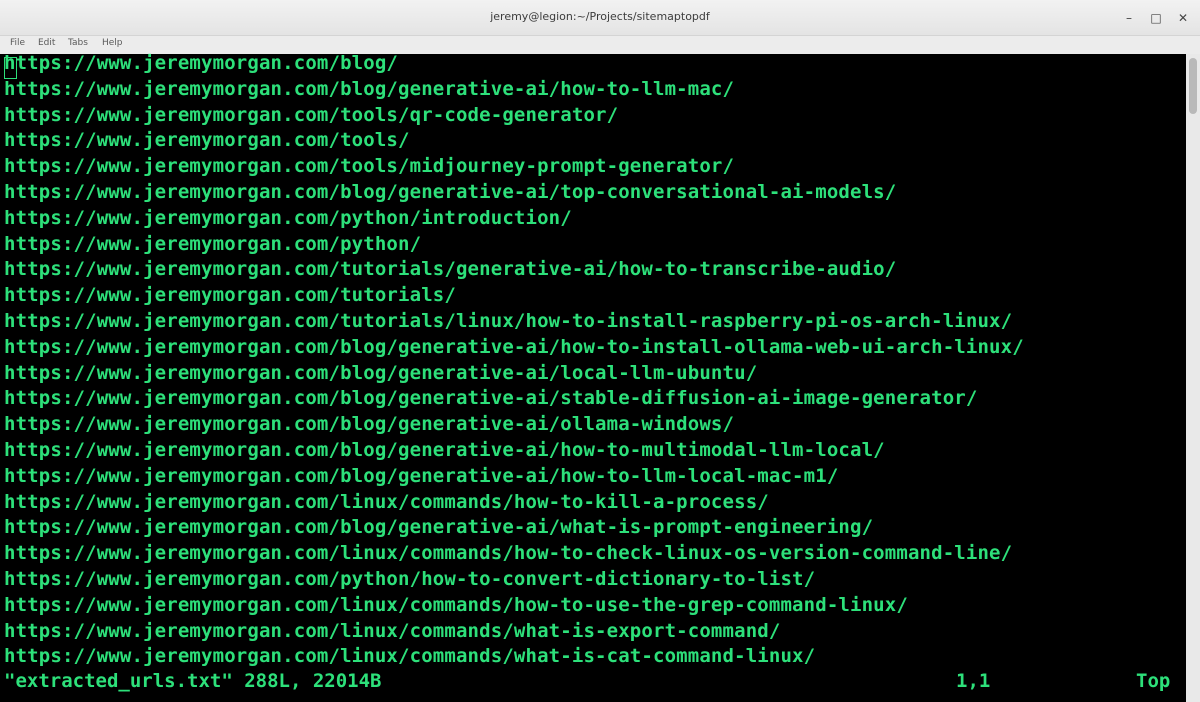 Image resolution: width=1200 pixels, height=702 pixels. Describe the element at coordinates (207, 140) in the screenshot. I see `buffer-line: https://www.jeremymorgan.com/tools/` at that location.